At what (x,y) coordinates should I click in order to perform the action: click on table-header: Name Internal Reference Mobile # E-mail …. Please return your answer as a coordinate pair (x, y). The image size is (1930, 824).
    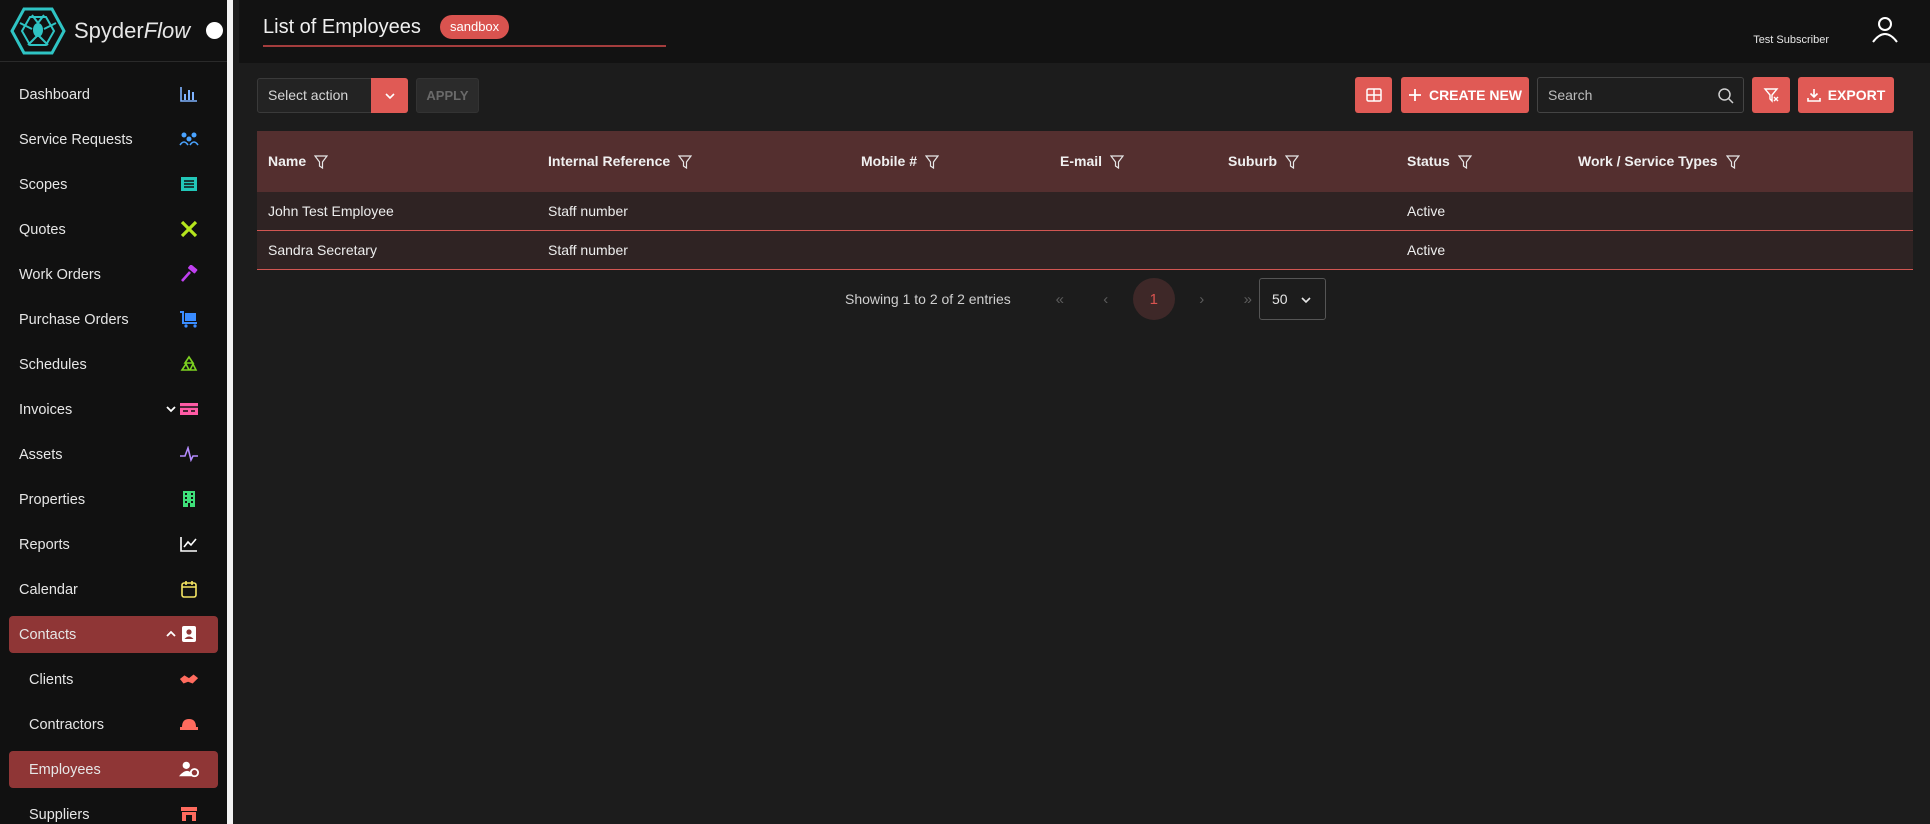
    Looking at the image, I should click on (1085, 161).